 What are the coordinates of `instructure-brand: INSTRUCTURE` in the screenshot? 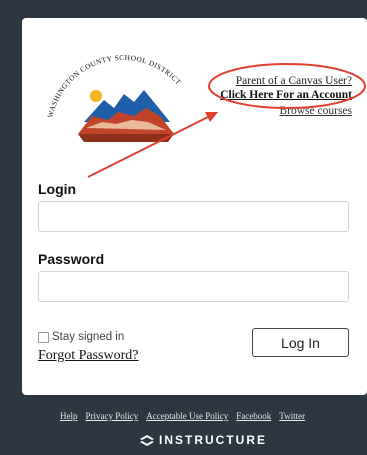 It's located at (203, 440).